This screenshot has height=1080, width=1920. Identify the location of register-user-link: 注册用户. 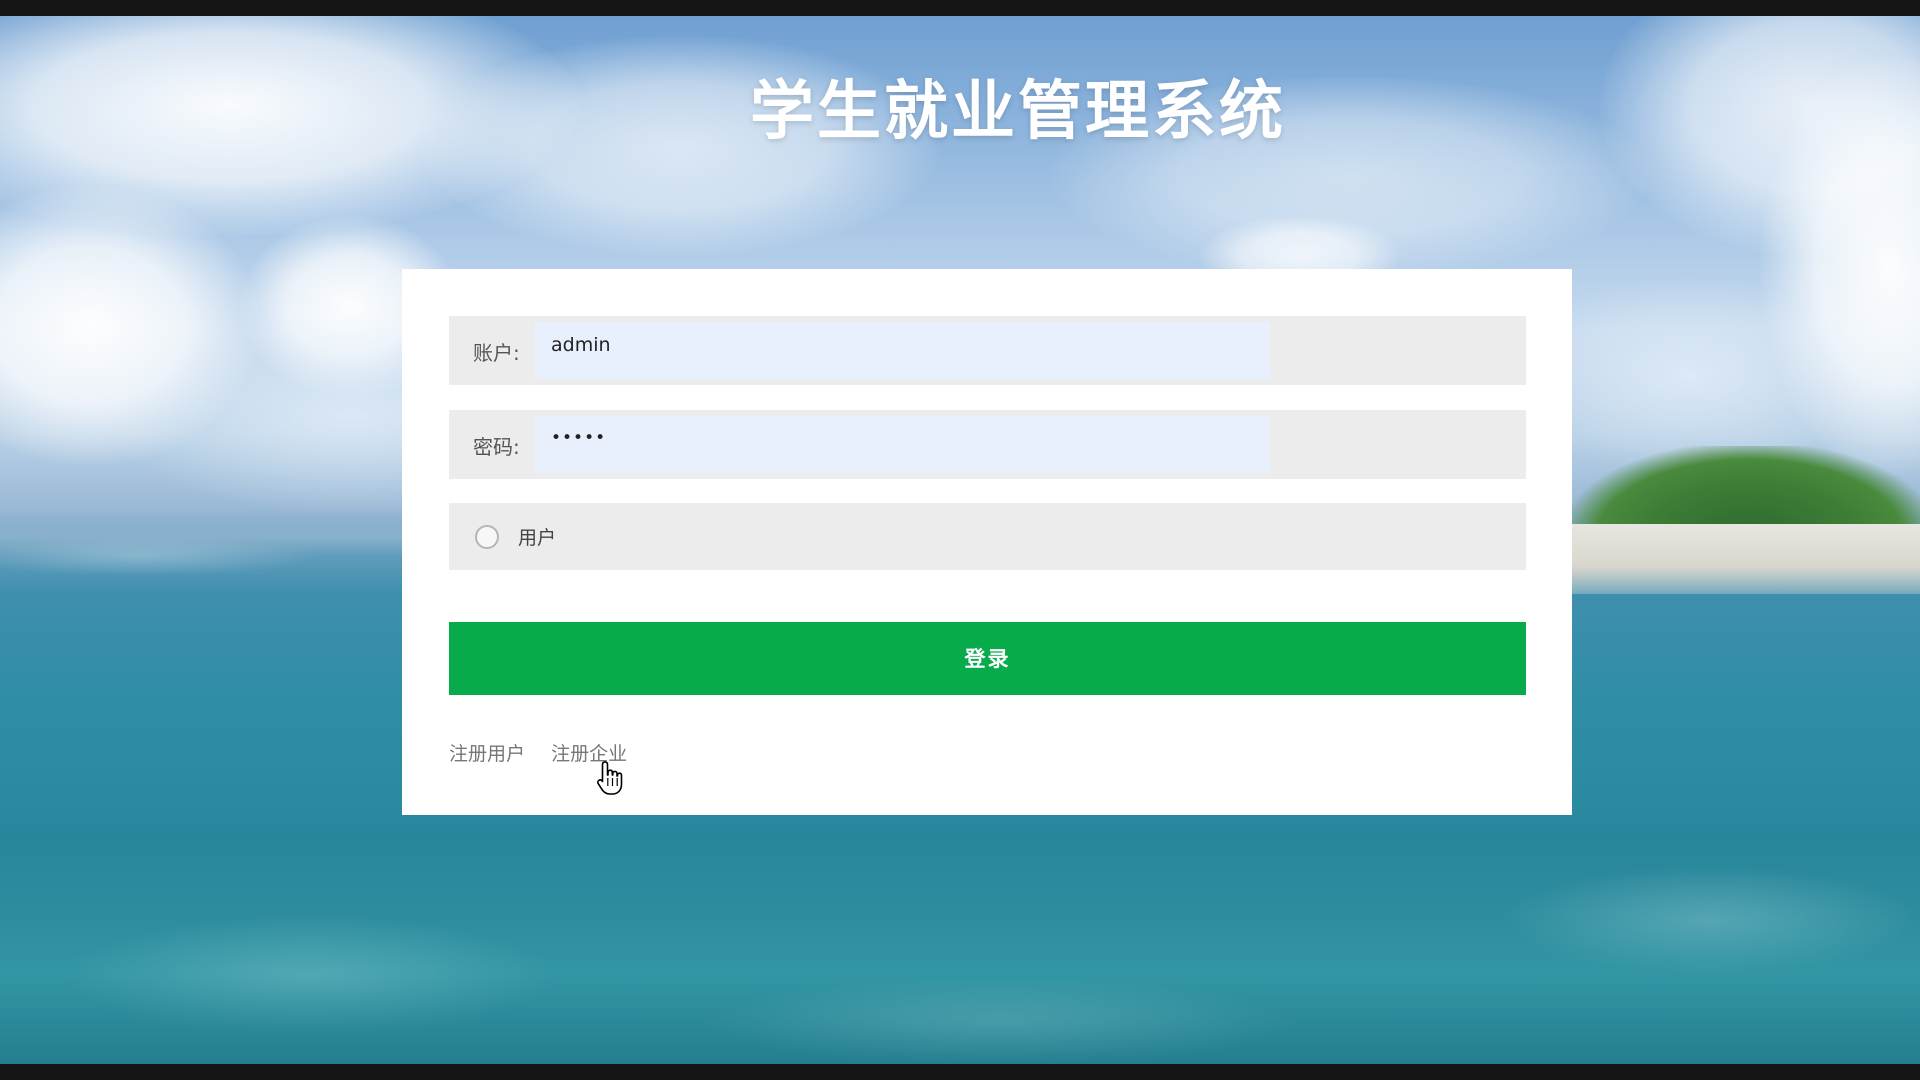
(487, 752).